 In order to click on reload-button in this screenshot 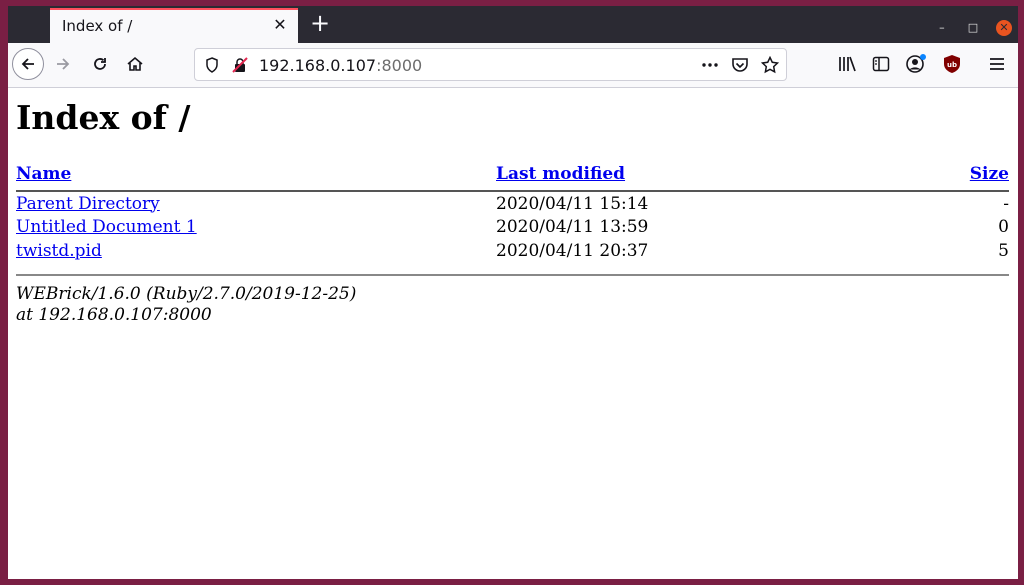, I will do `click(100, 64)`.